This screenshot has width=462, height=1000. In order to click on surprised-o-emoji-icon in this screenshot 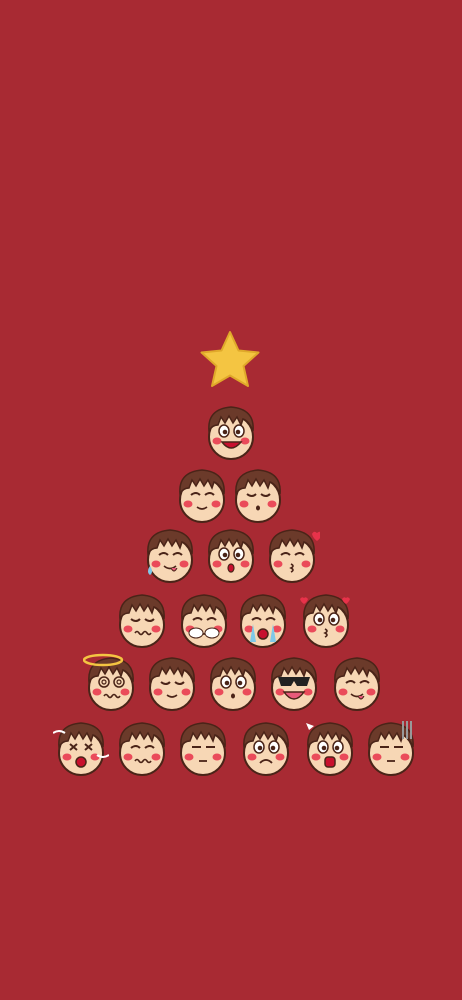, I will do `click(231, 555)`.